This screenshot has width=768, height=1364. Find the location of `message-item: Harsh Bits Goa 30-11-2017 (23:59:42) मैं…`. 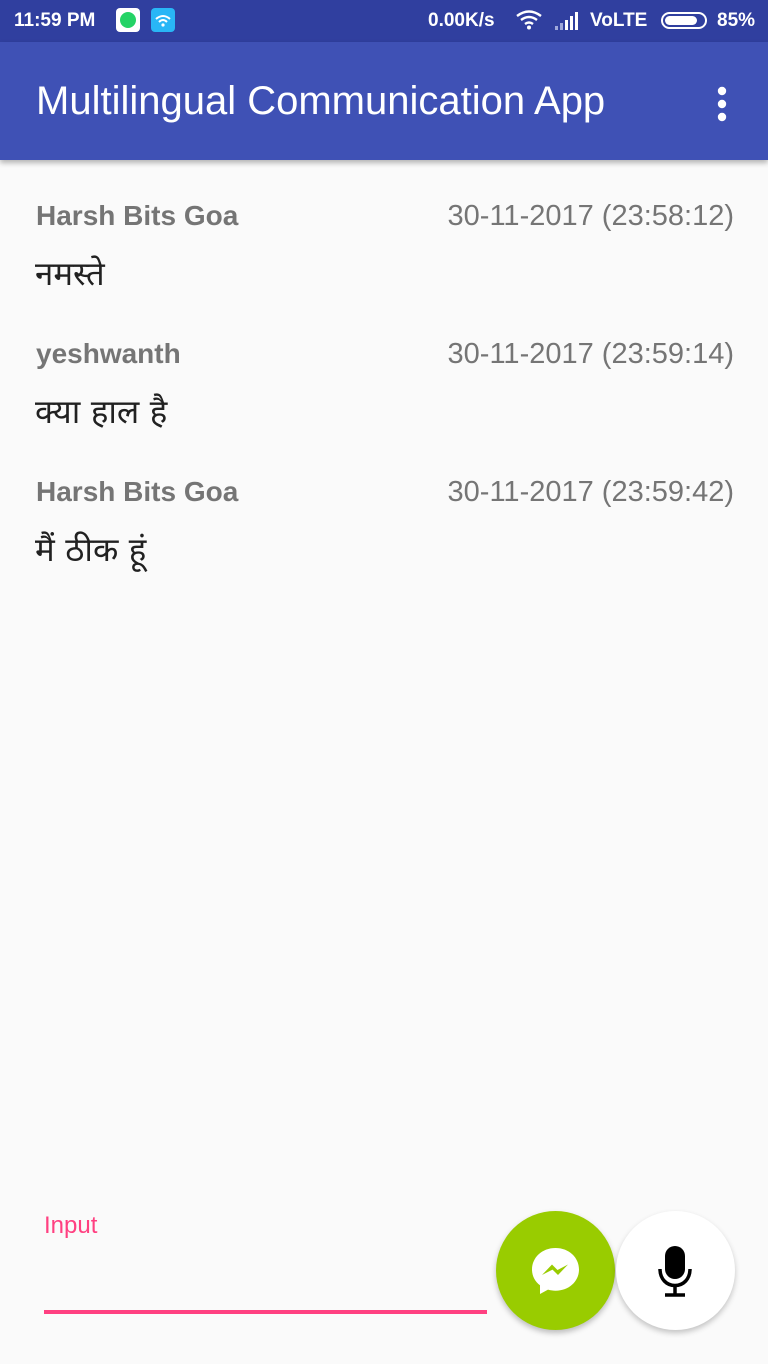

message-item: Harsh Bits Goa 30-11-2017 (23:59:42) मैं… is located at coordinates (384, 505).